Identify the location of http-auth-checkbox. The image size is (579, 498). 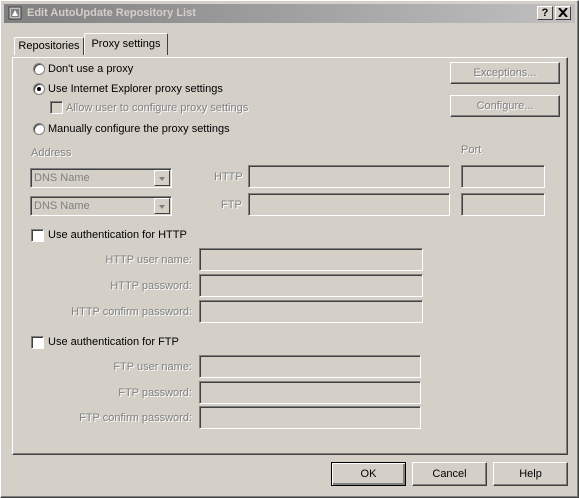
(37, 235).